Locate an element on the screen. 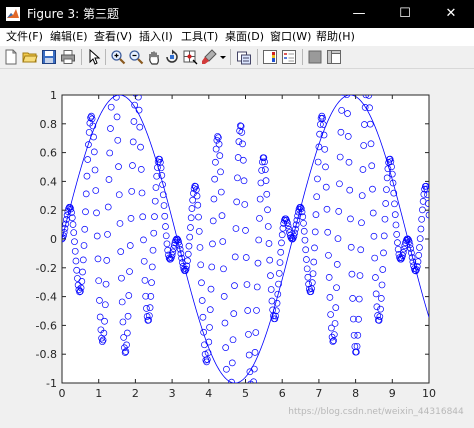 The width and height of the screenshot is (474, 428). rotate-3d-icon is located at coordinates (172, 57).